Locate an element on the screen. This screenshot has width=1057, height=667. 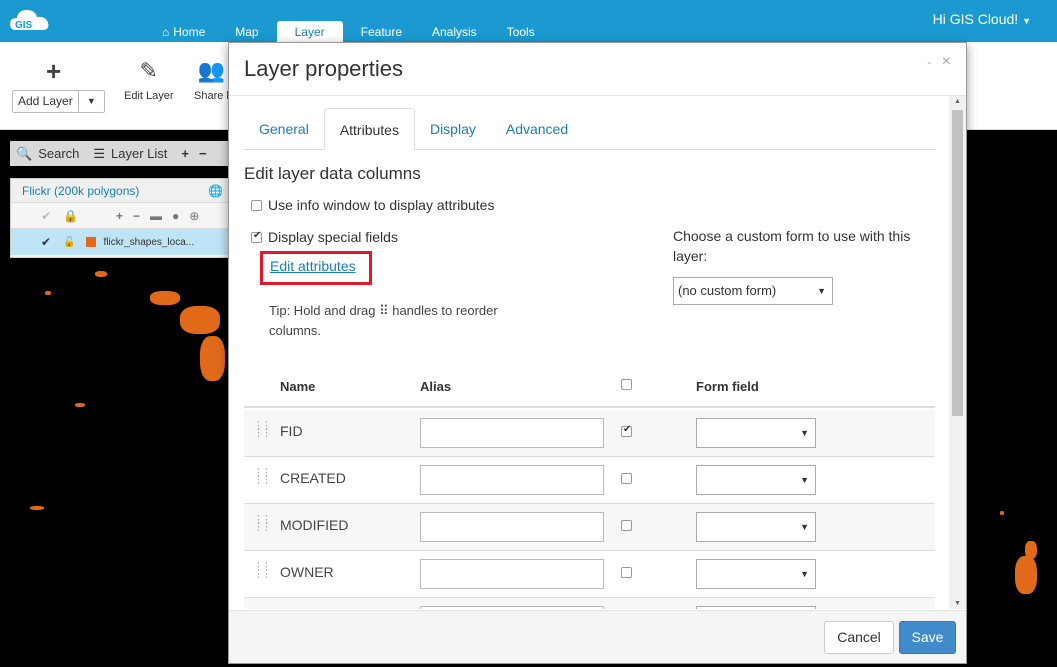
dialog-footer: Cancel Save is located at coordinates (597, 636).